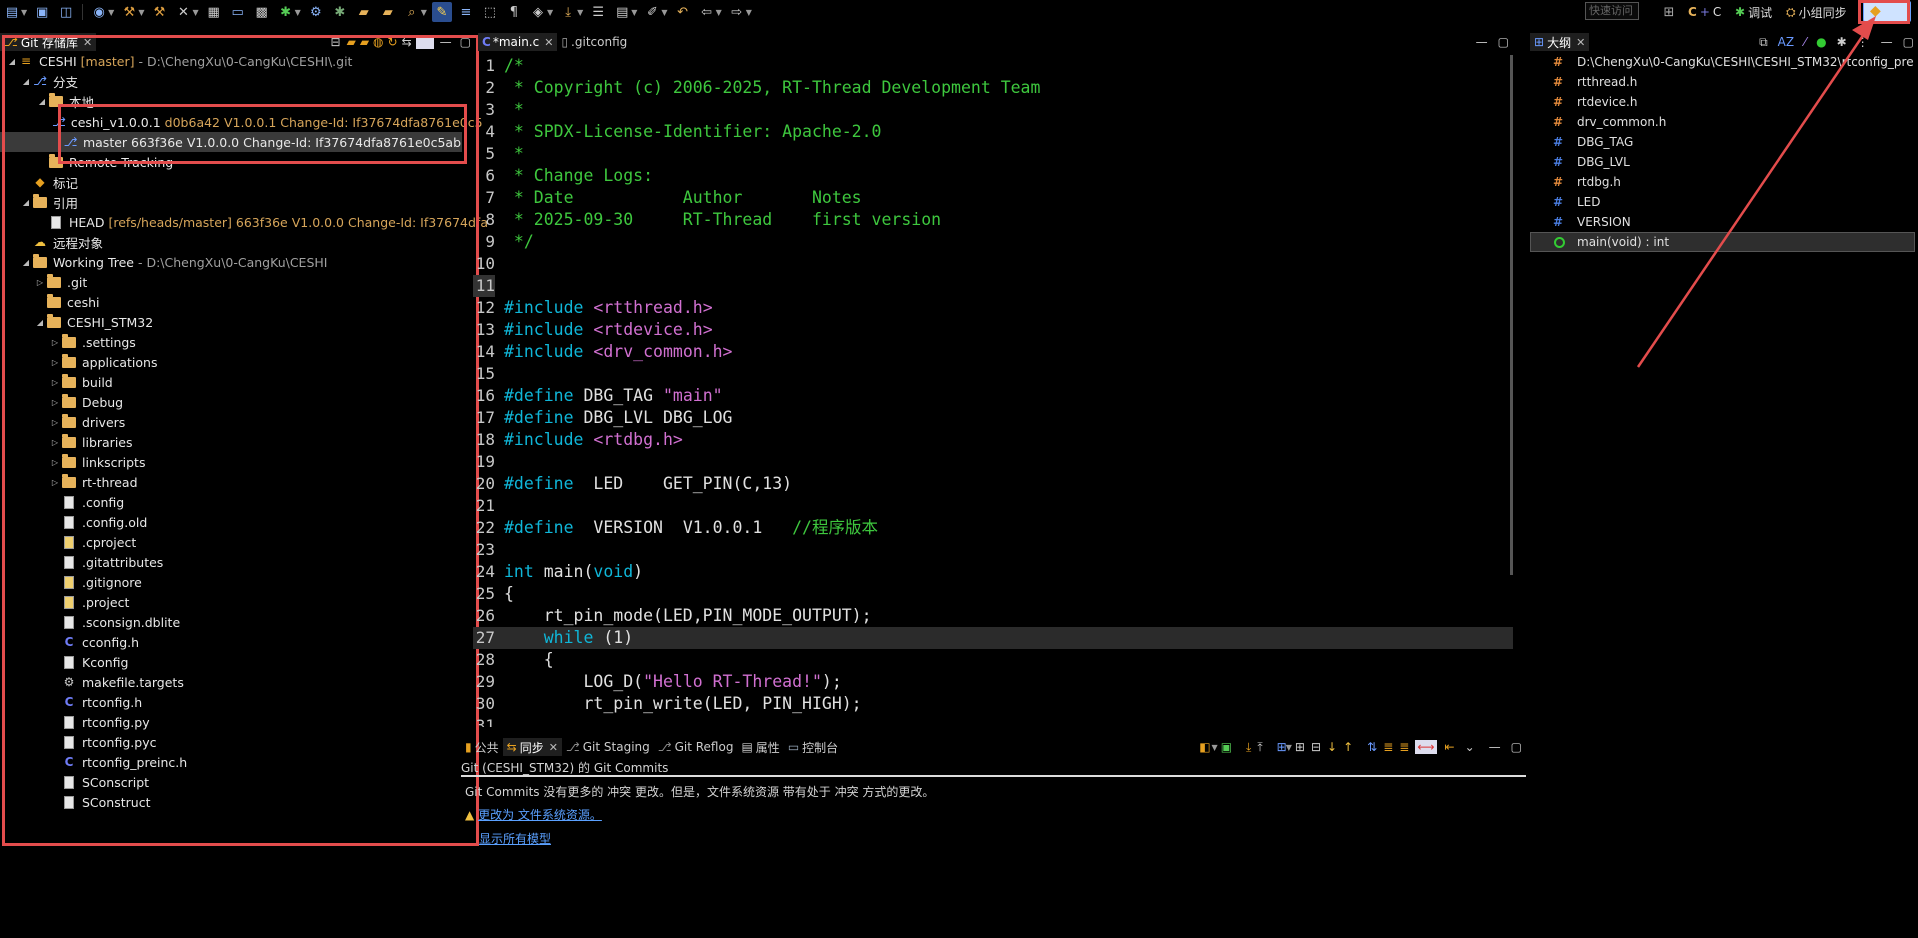  I want to click on tab-git-staging: ⎇ Git Staging, so click(608, 747).